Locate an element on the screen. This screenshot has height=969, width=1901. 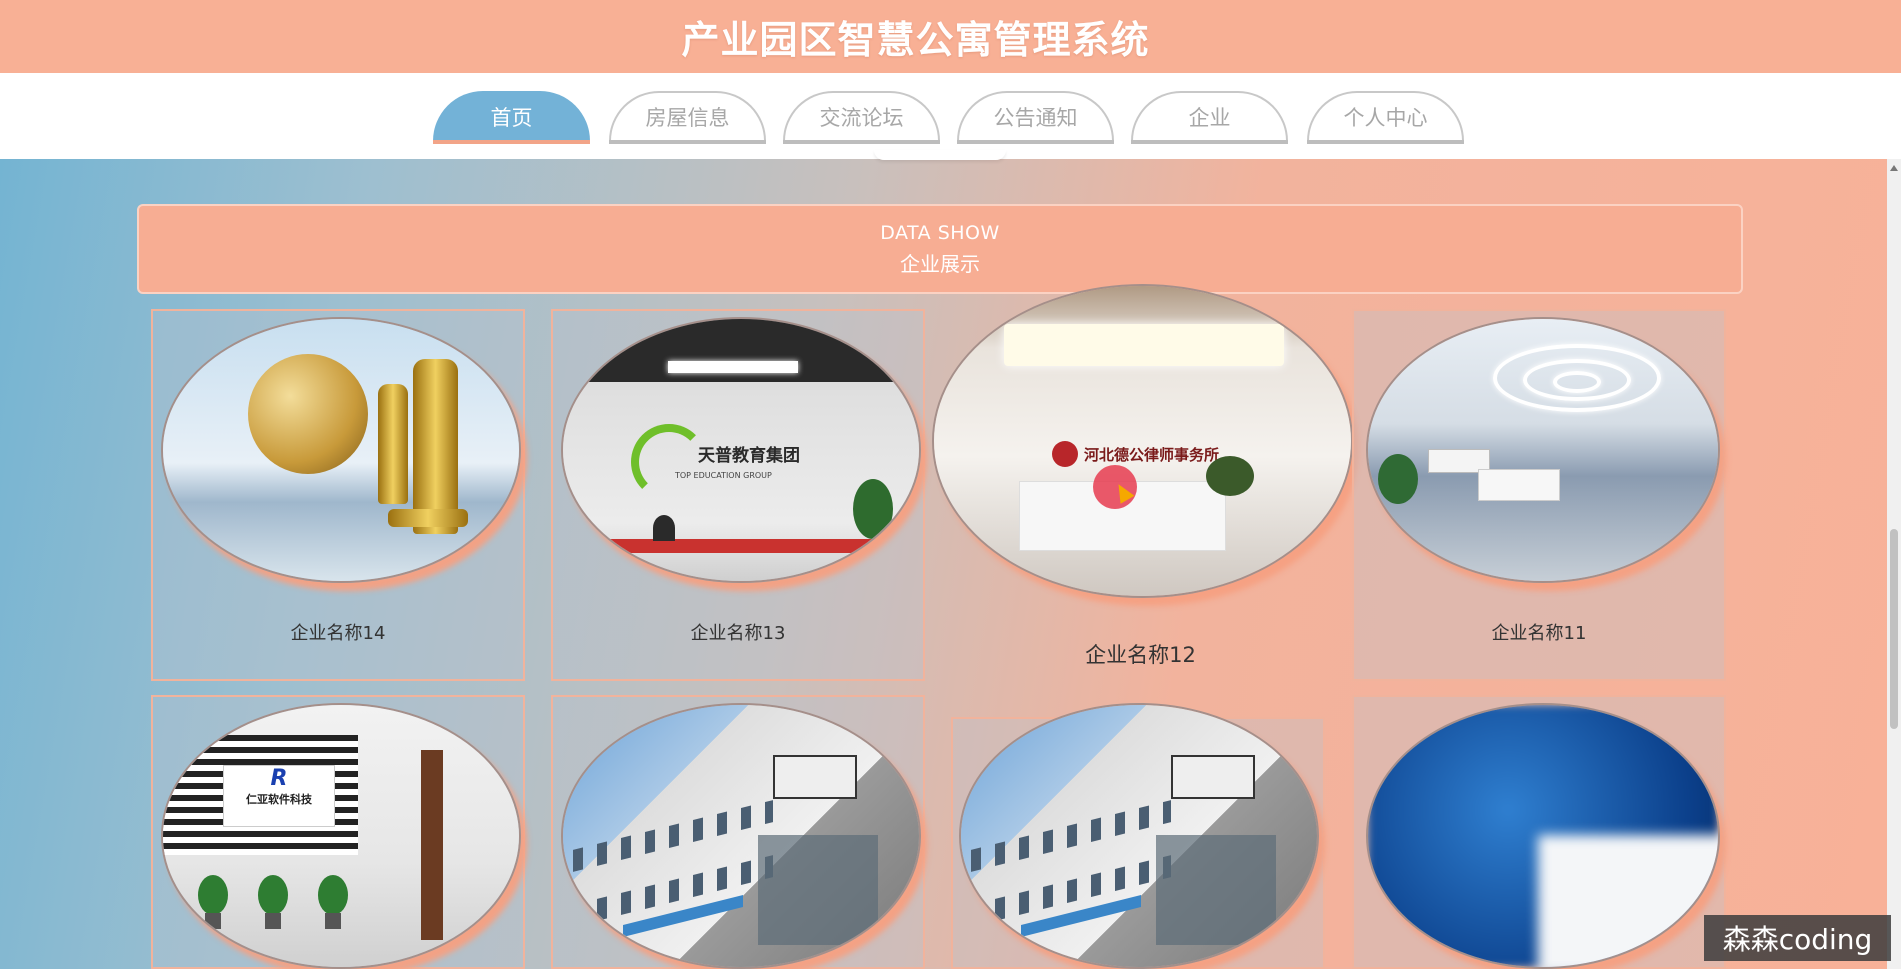
company-card: 企业名称14 is located at coordinates (338, 495).